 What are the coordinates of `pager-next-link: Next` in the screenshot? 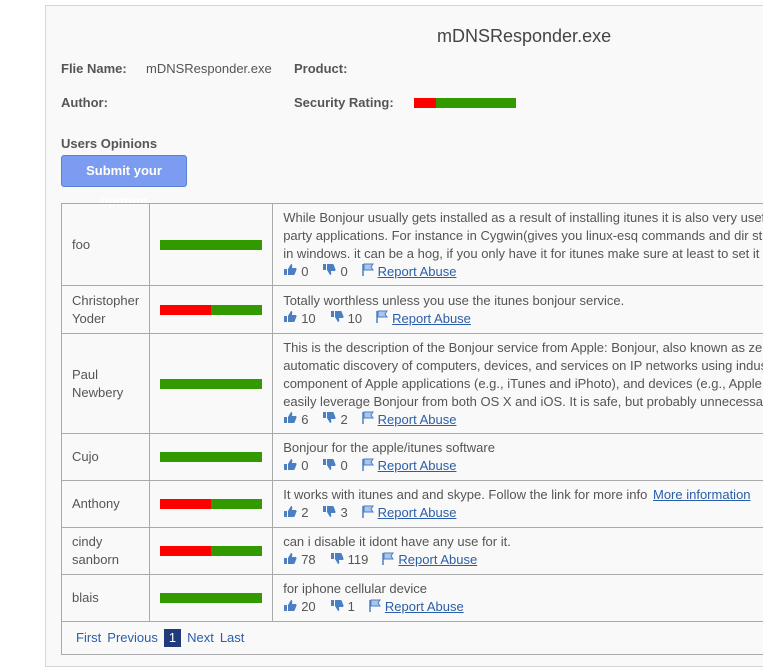 It's located at (200, 637).